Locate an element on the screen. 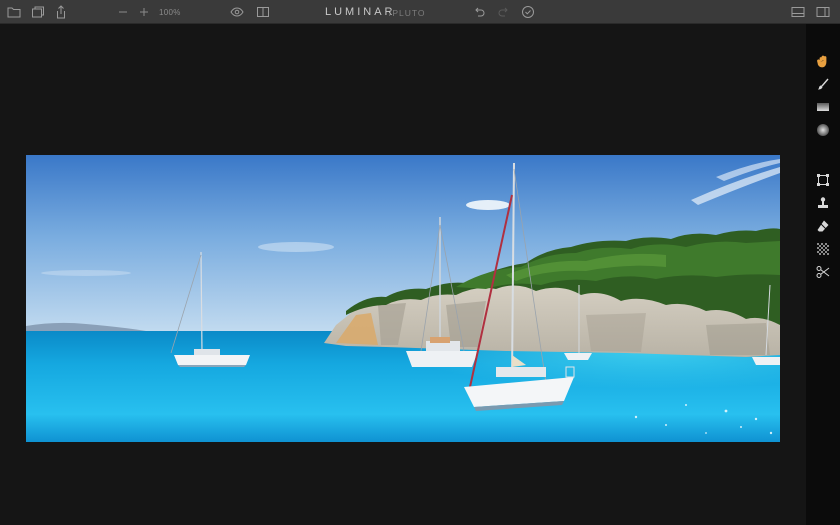 This screenshot has height=525, width=840. eraser-icon is located at coordinates (823, 226).